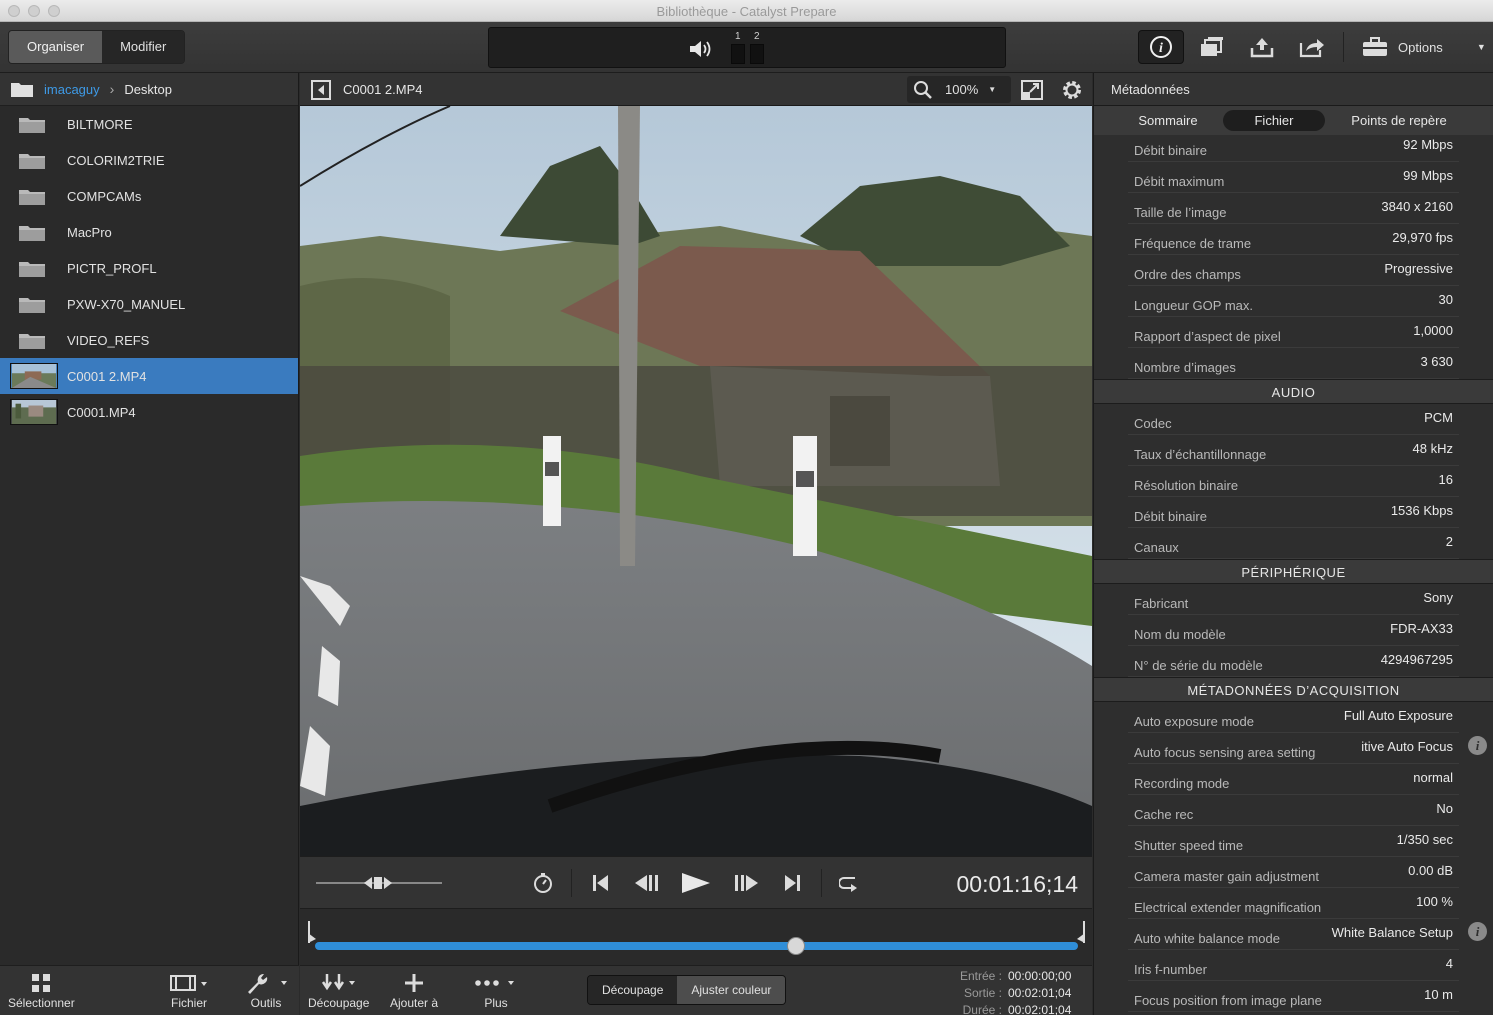  Describe the element at coordinates (1170, 969) in the screenshot. I see `metadata-key: Iris f-number` at that location.